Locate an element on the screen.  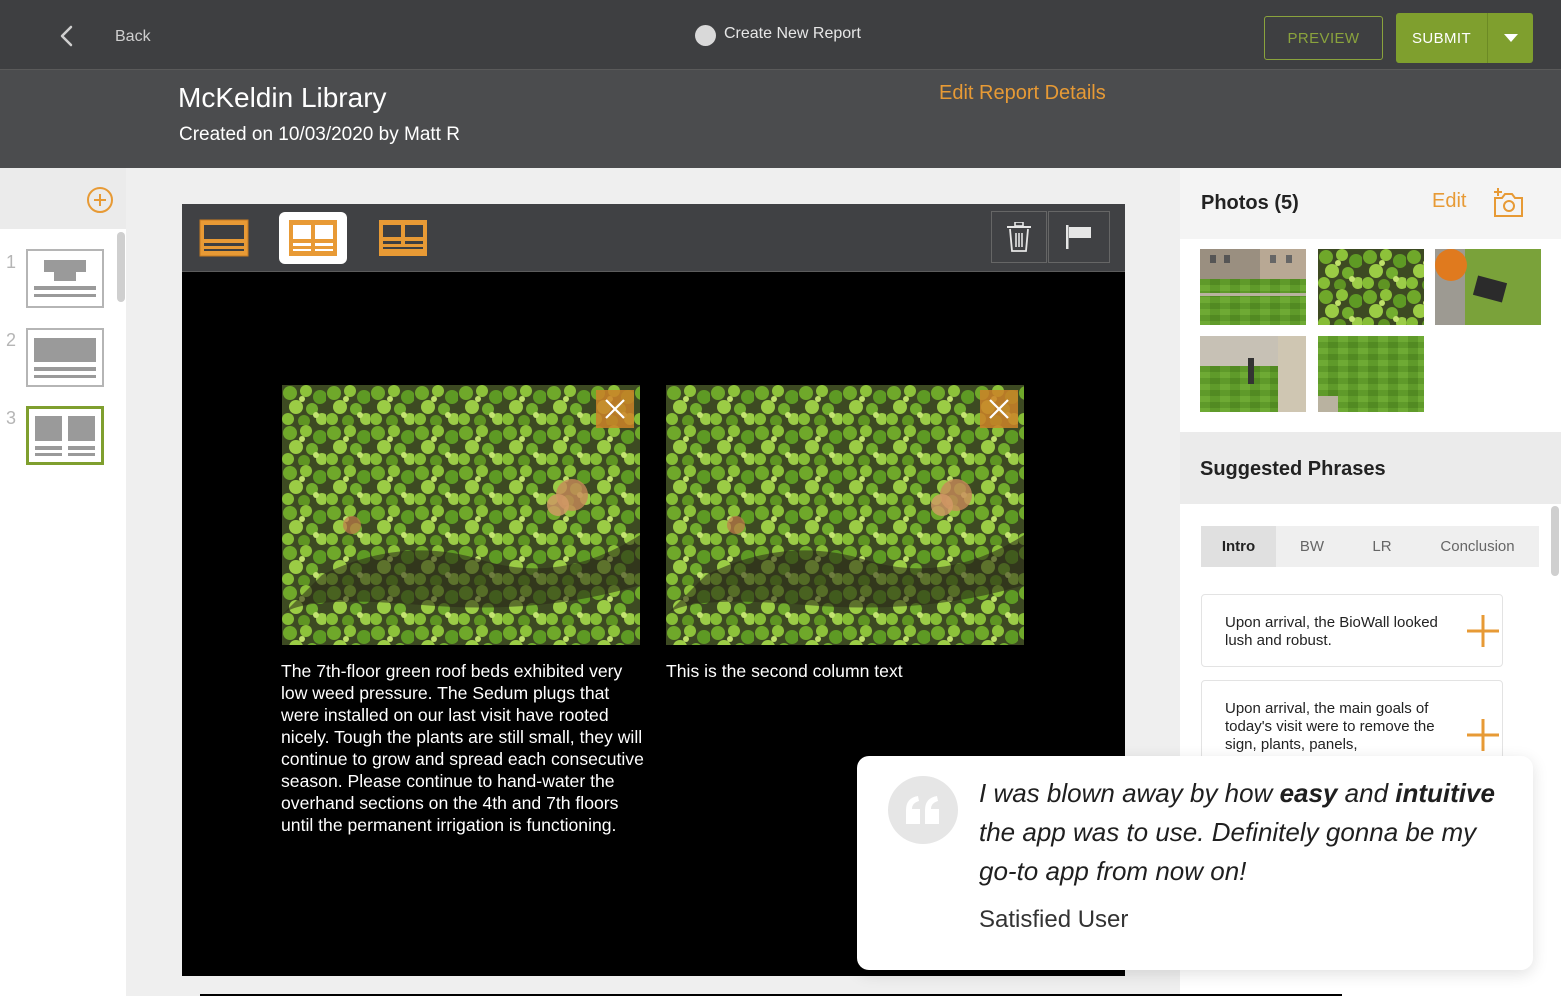
submit-button-group: SUBMIT is located at coordinates (1464, 38).